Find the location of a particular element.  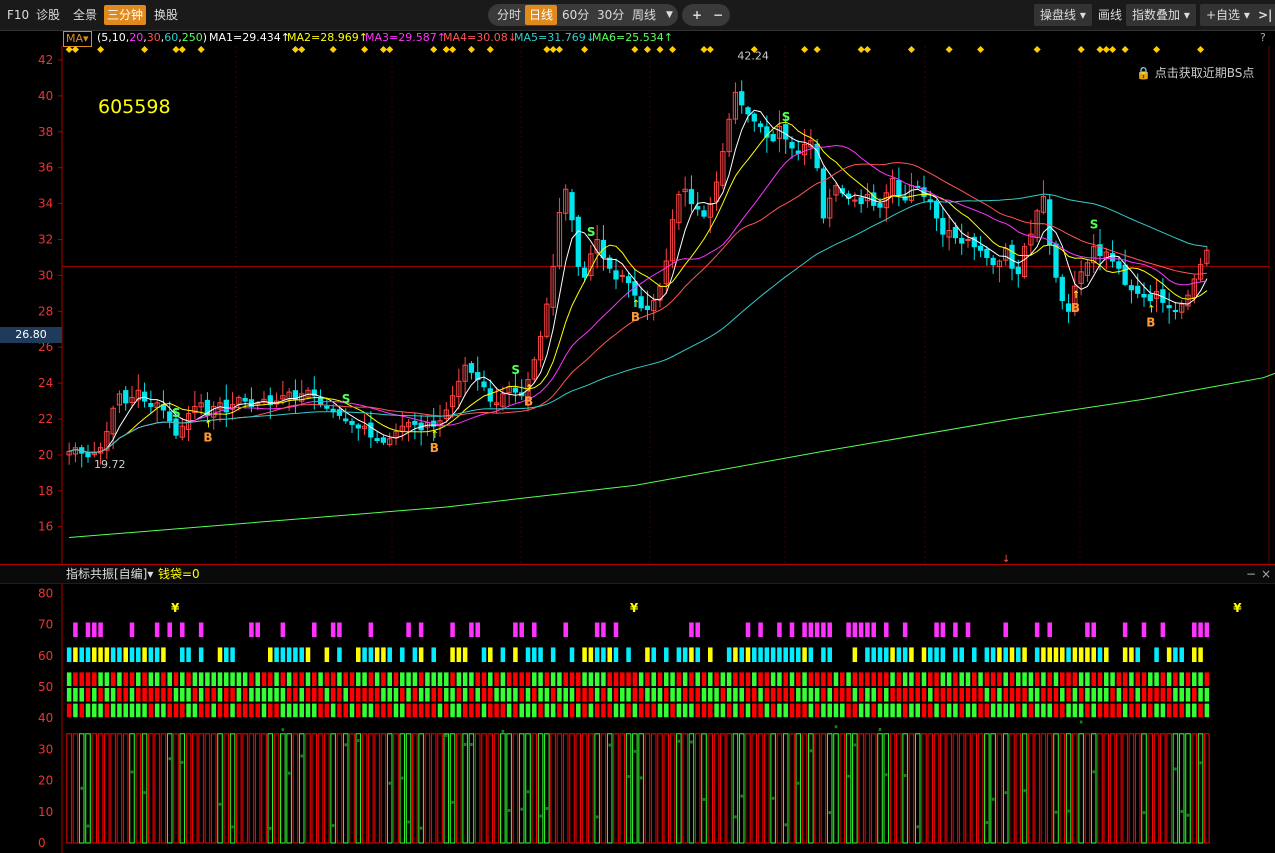

period-weekly: 周线 is located at coordinates (644, 15).